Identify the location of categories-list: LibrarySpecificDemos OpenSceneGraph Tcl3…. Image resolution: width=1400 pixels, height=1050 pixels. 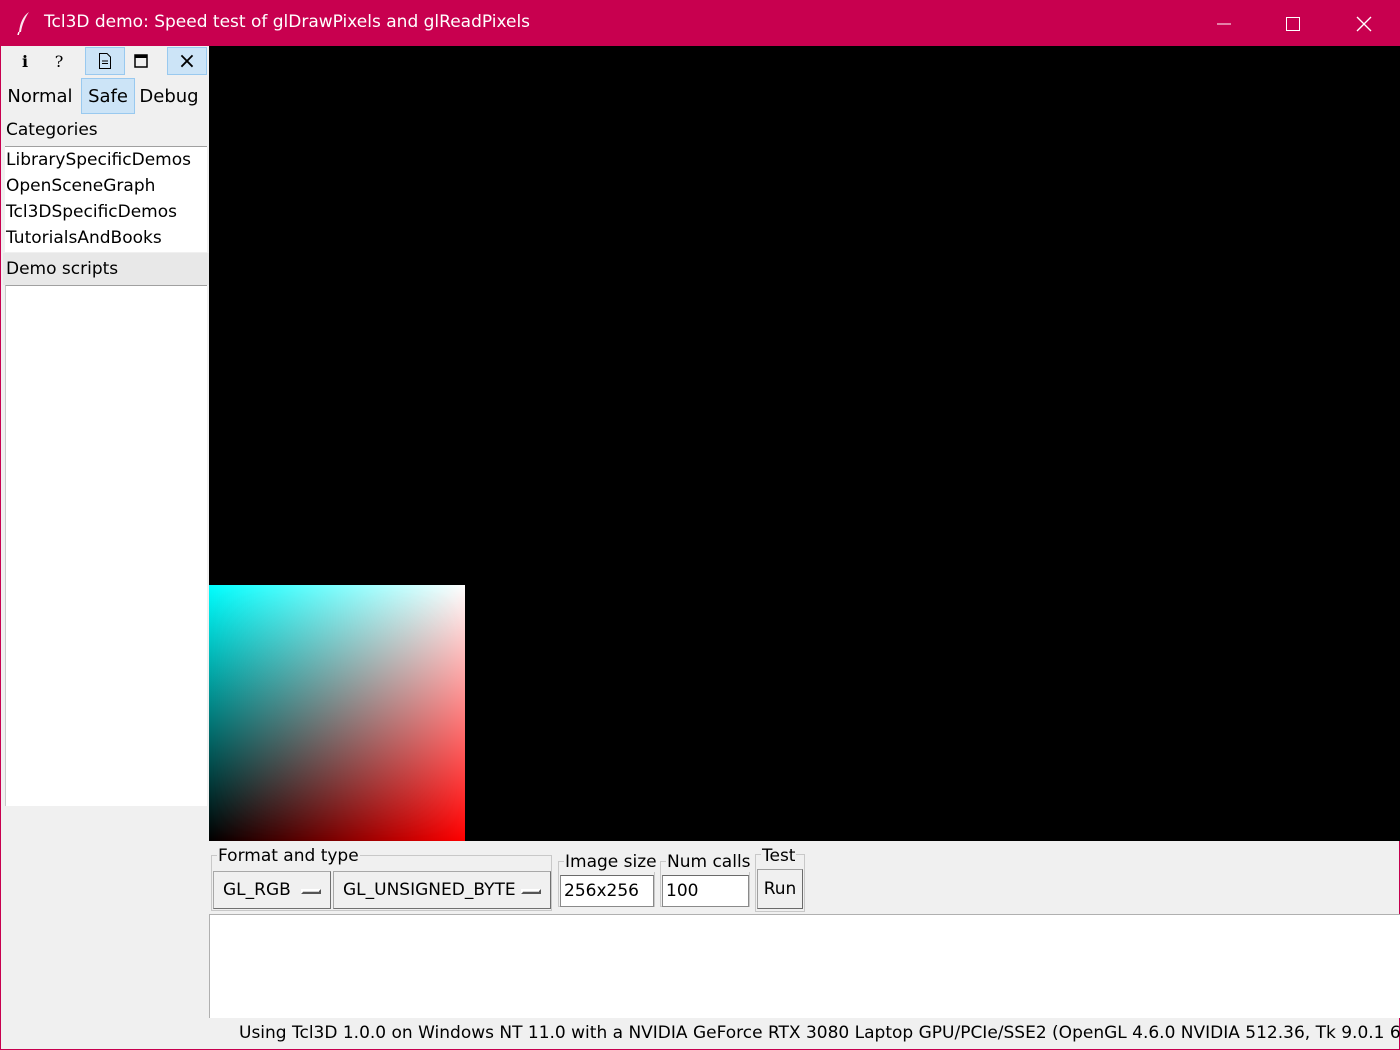
(106, 199).